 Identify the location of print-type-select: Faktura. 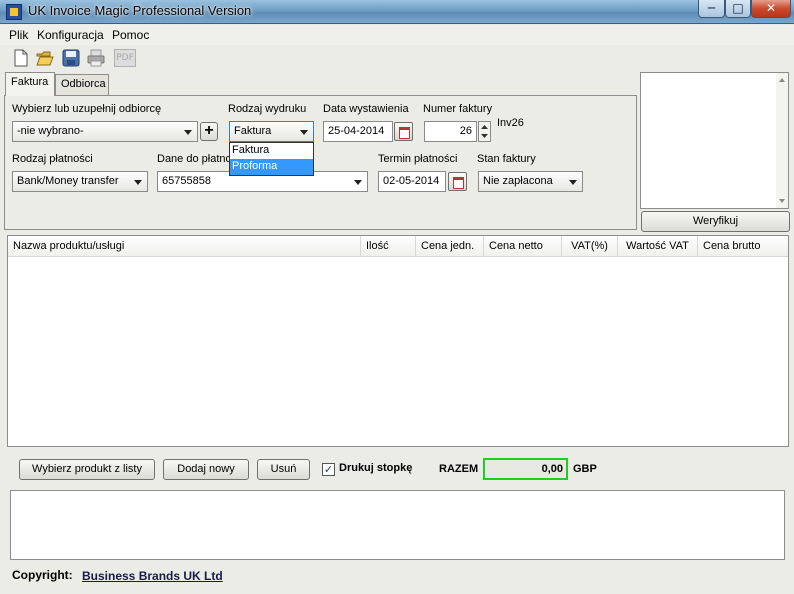
(271, 131).